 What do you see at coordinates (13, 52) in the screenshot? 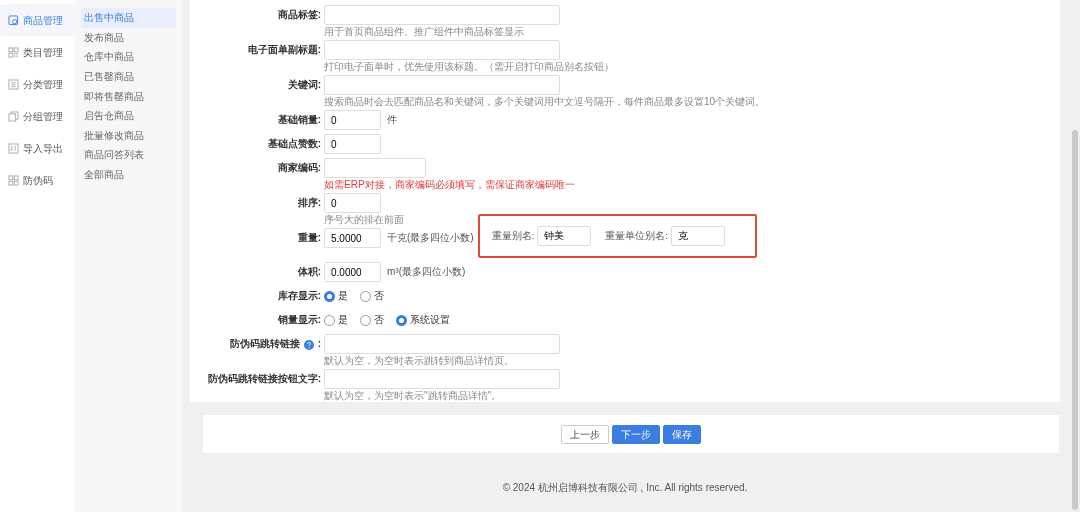
I see `grid-icon` at bounding box center [13, 52].